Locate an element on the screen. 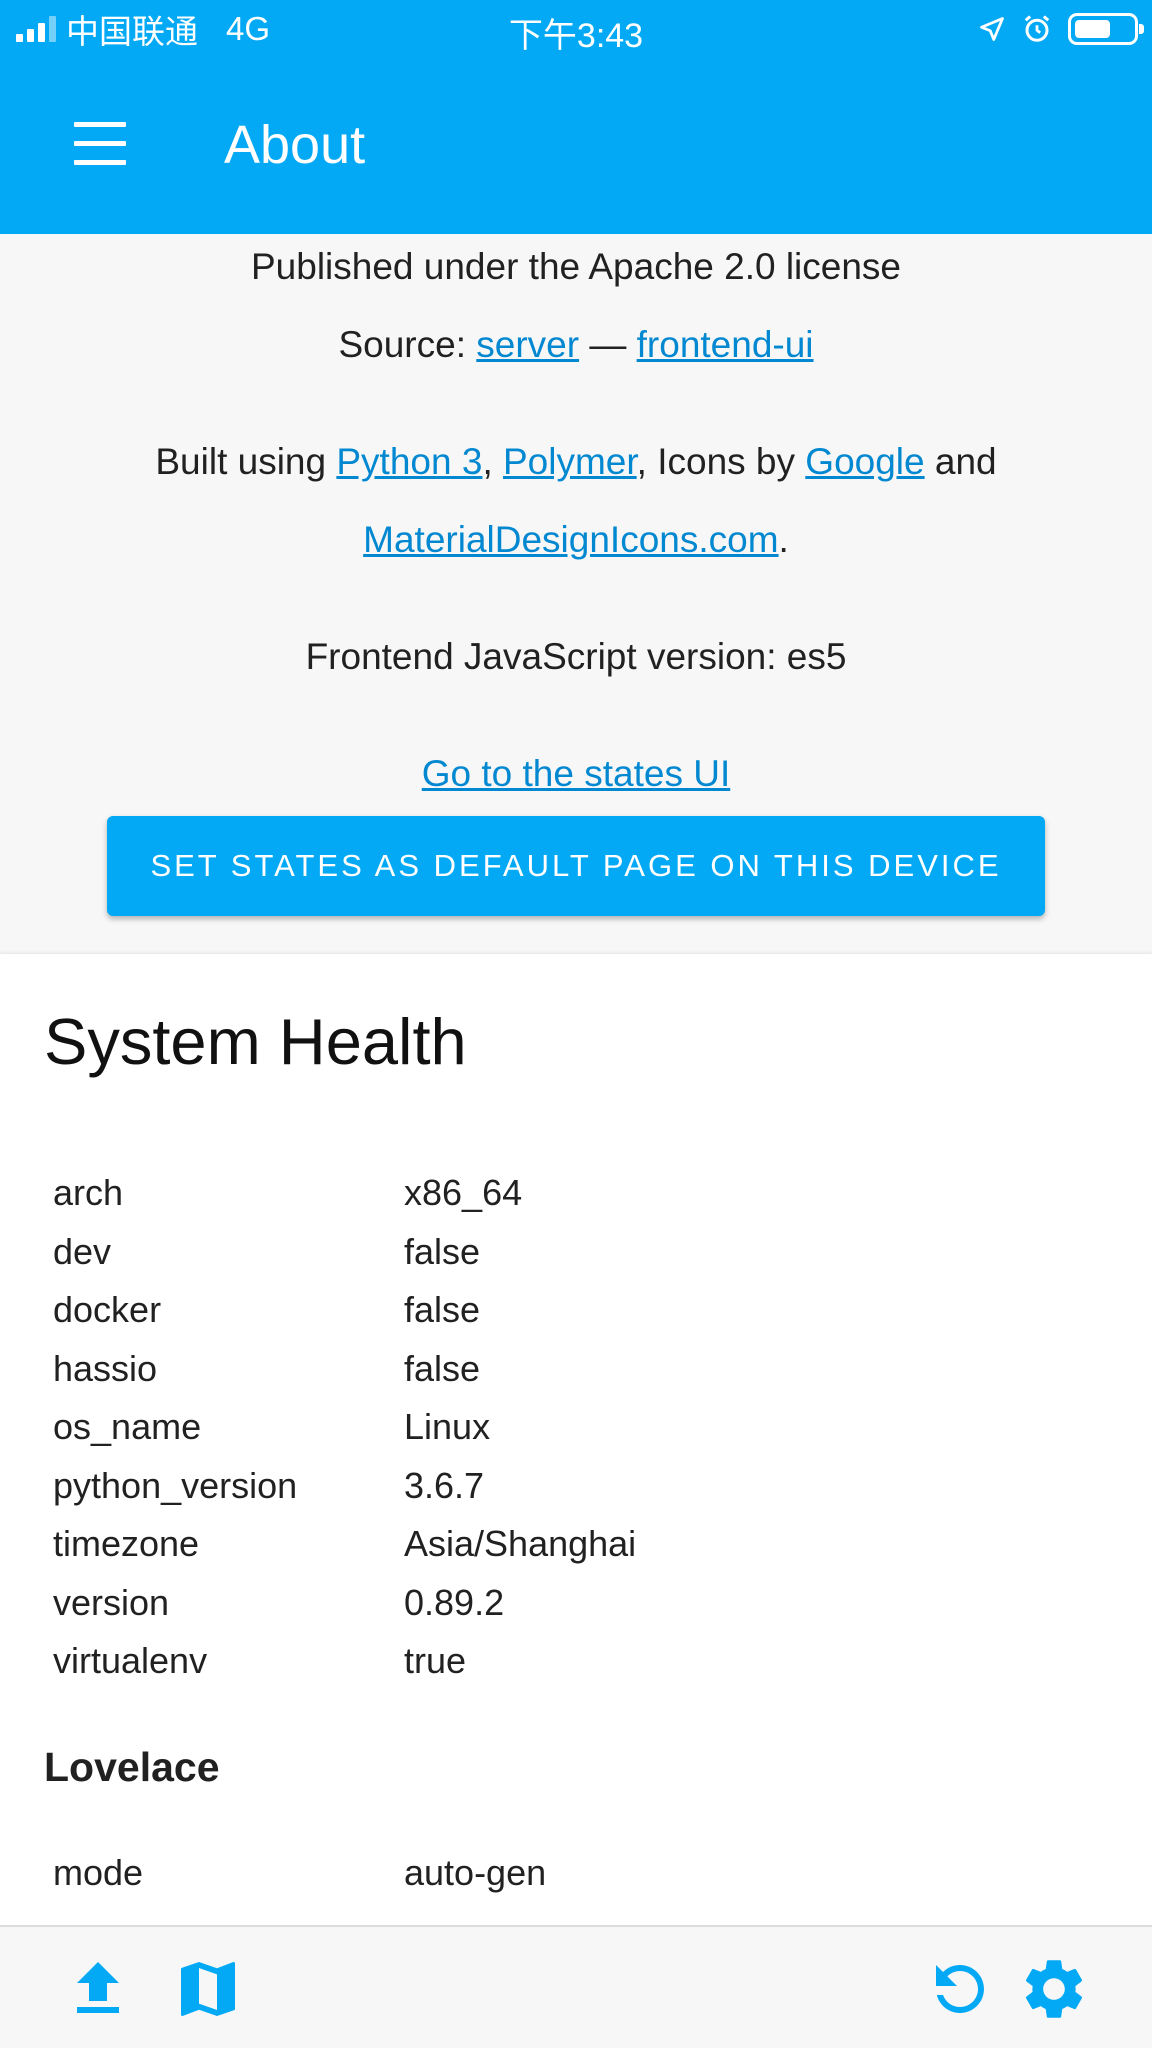  lovelace-title: Lovelace is located at coordinates (132, 1767).